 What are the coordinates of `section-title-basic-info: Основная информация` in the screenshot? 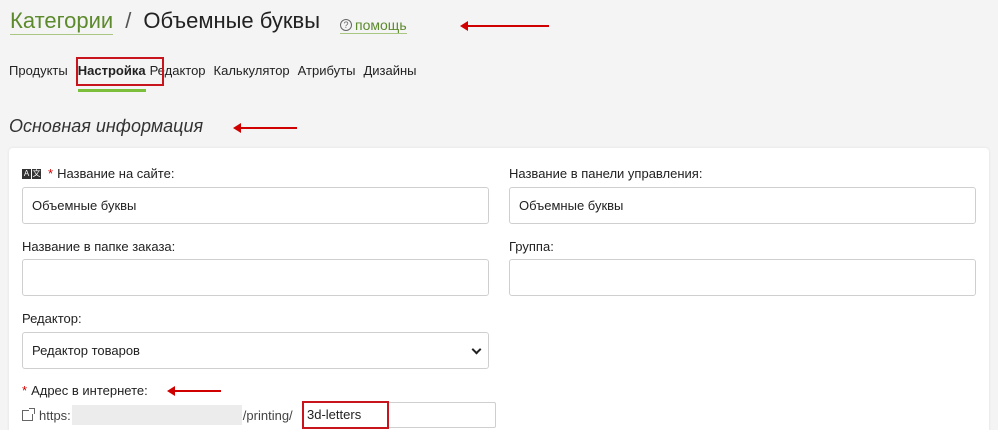 It's located at (106, 126).